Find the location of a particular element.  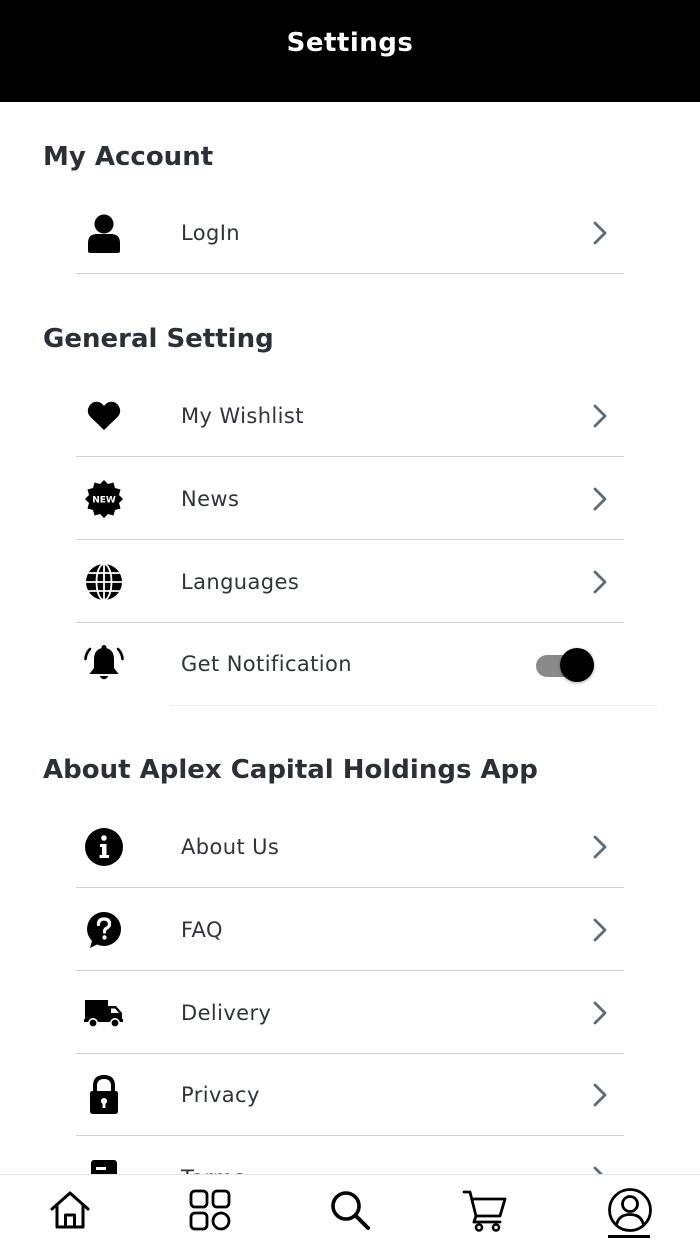

tab-search is located at coordinates (350, 1210).